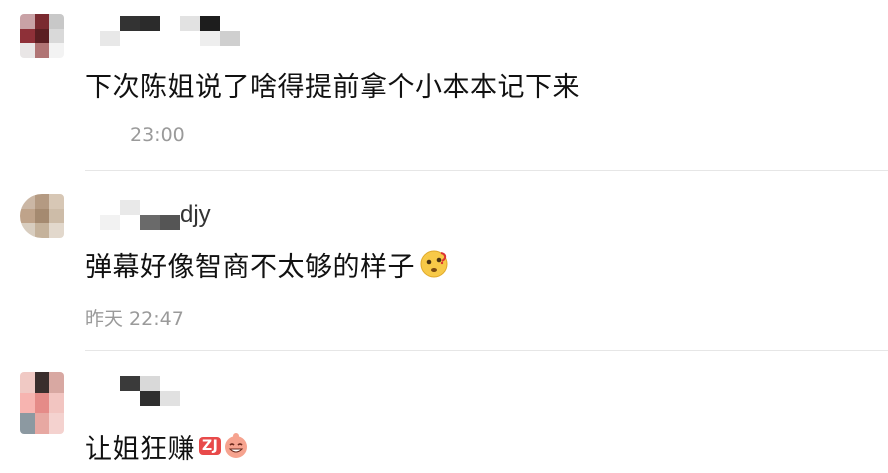 Image resolution: width=888 pixels, height=473 pixels. I want to click on comment-time: 昨天 22:47, so click(134, 319).